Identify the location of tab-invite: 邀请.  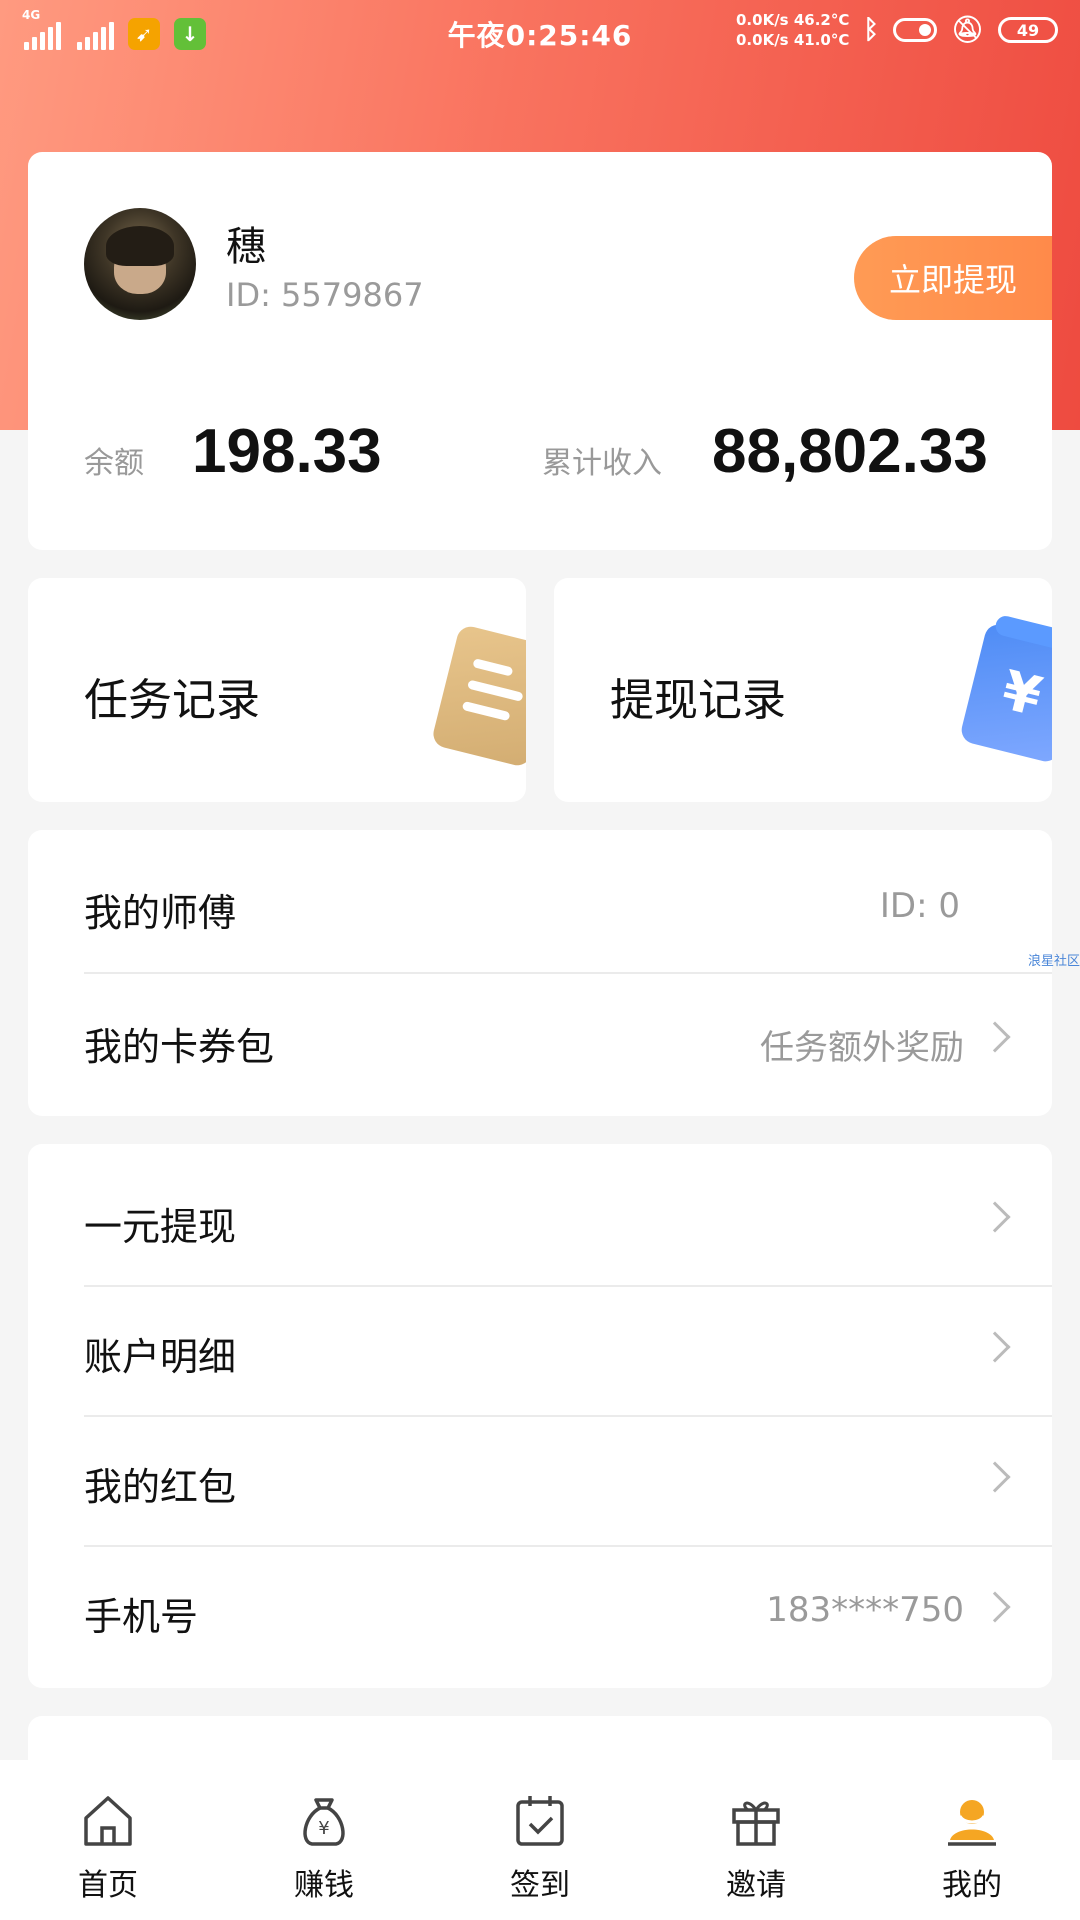
(756, 1840).